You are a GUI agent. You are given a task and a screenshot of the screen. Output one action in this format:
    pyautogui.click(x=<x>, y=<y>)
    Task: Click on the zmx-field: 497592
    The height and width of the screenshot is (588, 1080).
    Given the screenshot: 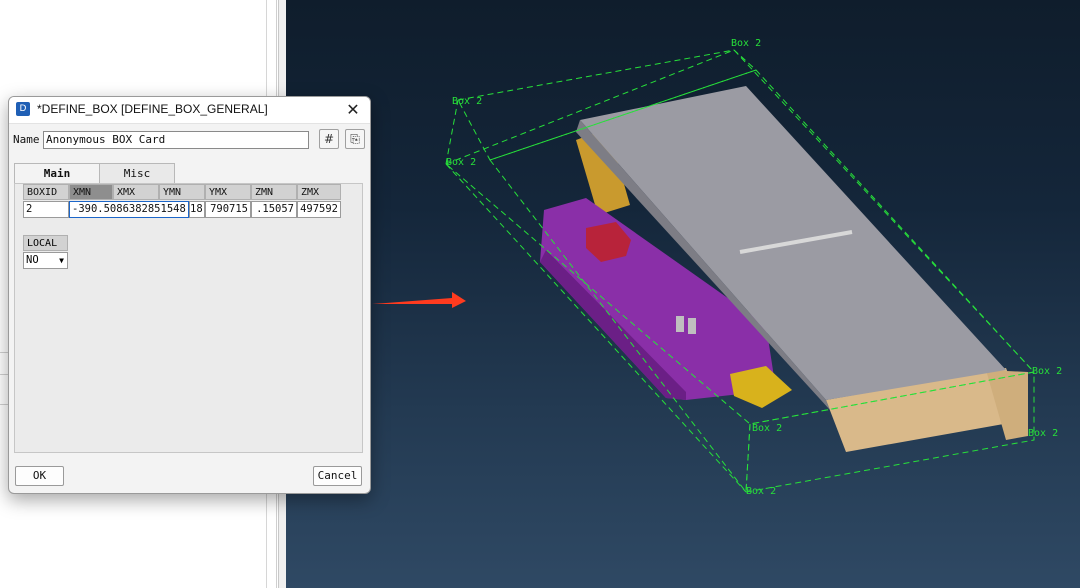 What is the action you would take?
    pyautogui.click(x=319, y=209)
    